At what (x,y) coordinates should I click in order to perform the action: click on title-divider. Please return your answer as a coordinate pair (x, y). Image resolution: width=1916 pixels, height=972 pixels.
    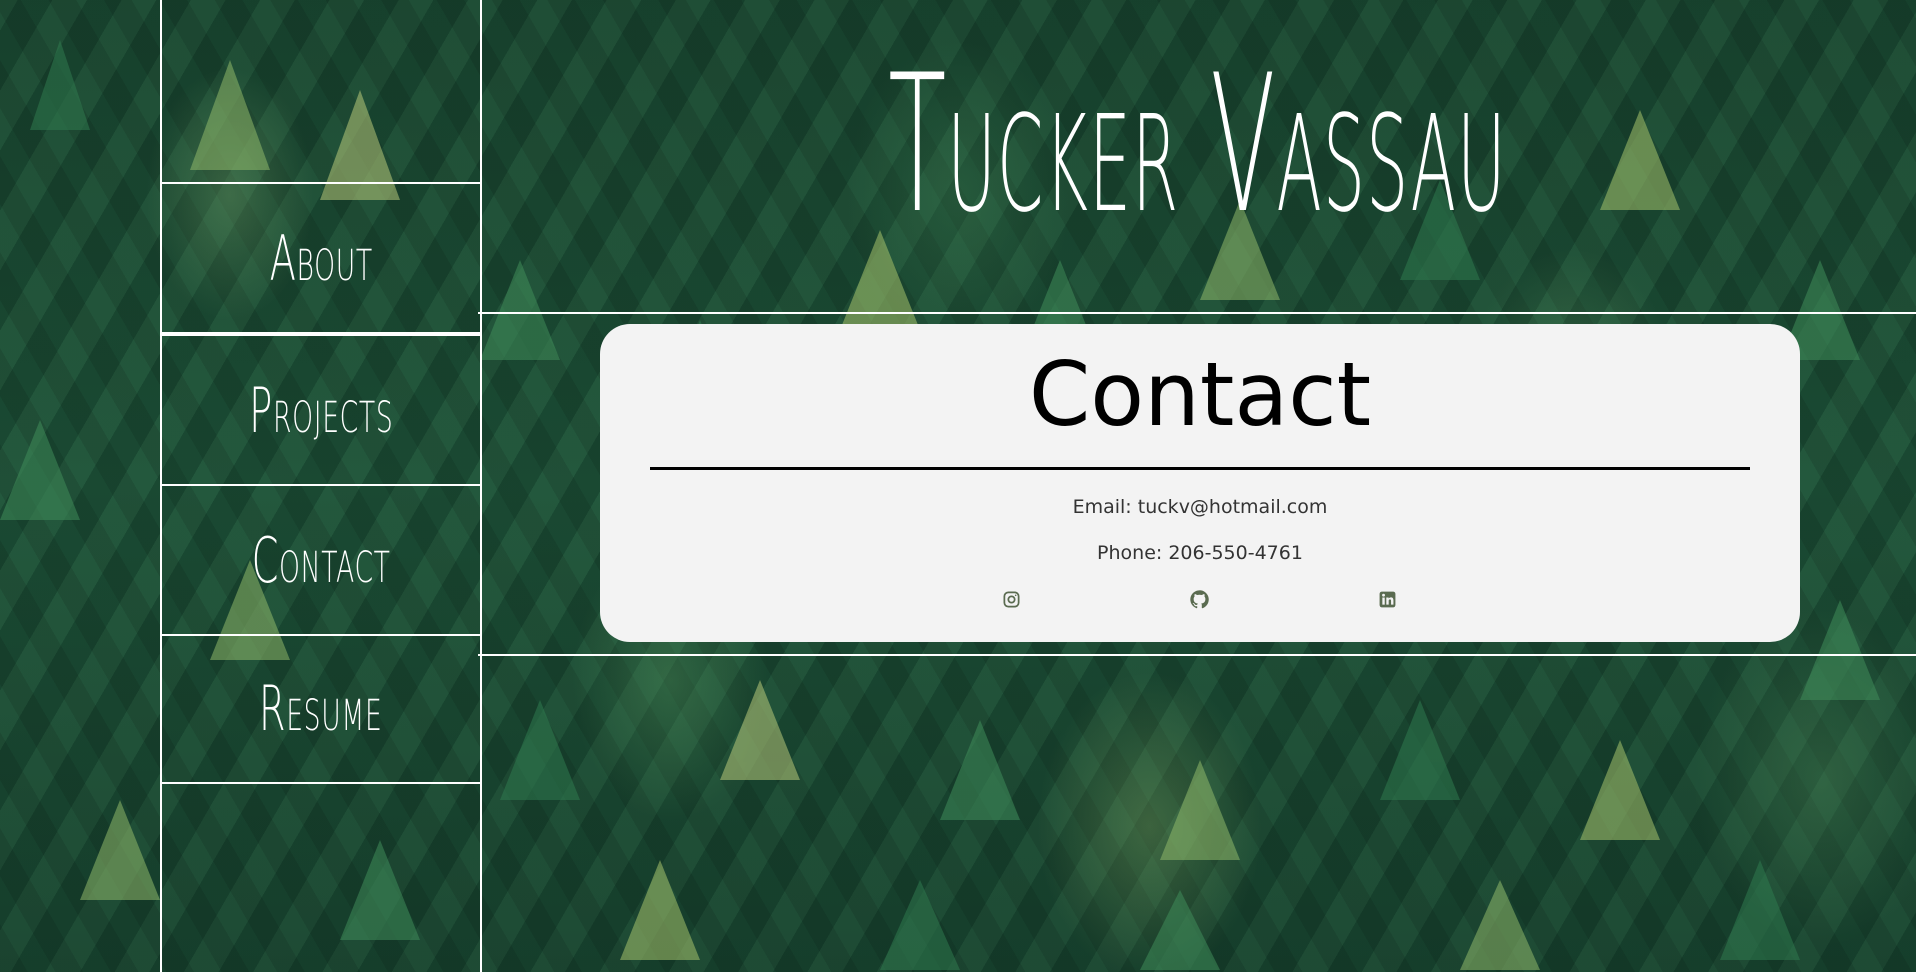
    Looking at the image, I should click on (1200, 468).